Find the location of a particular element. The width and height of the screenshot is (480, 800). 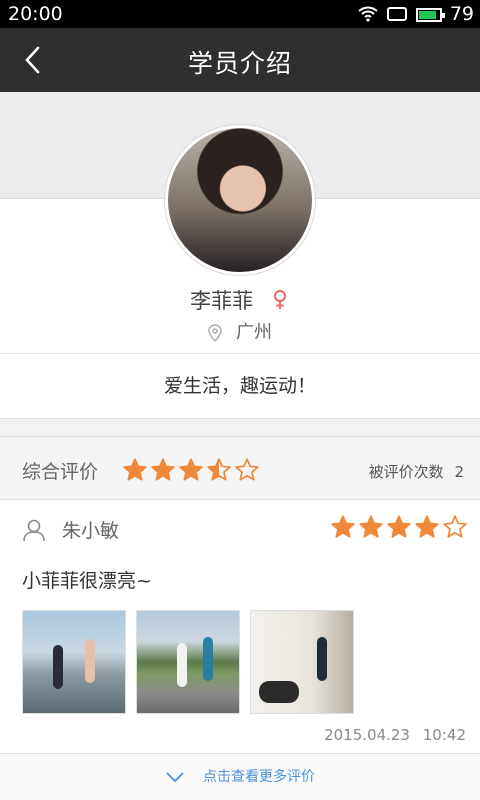

location-pin-icon is located at coordinates (215, 333).